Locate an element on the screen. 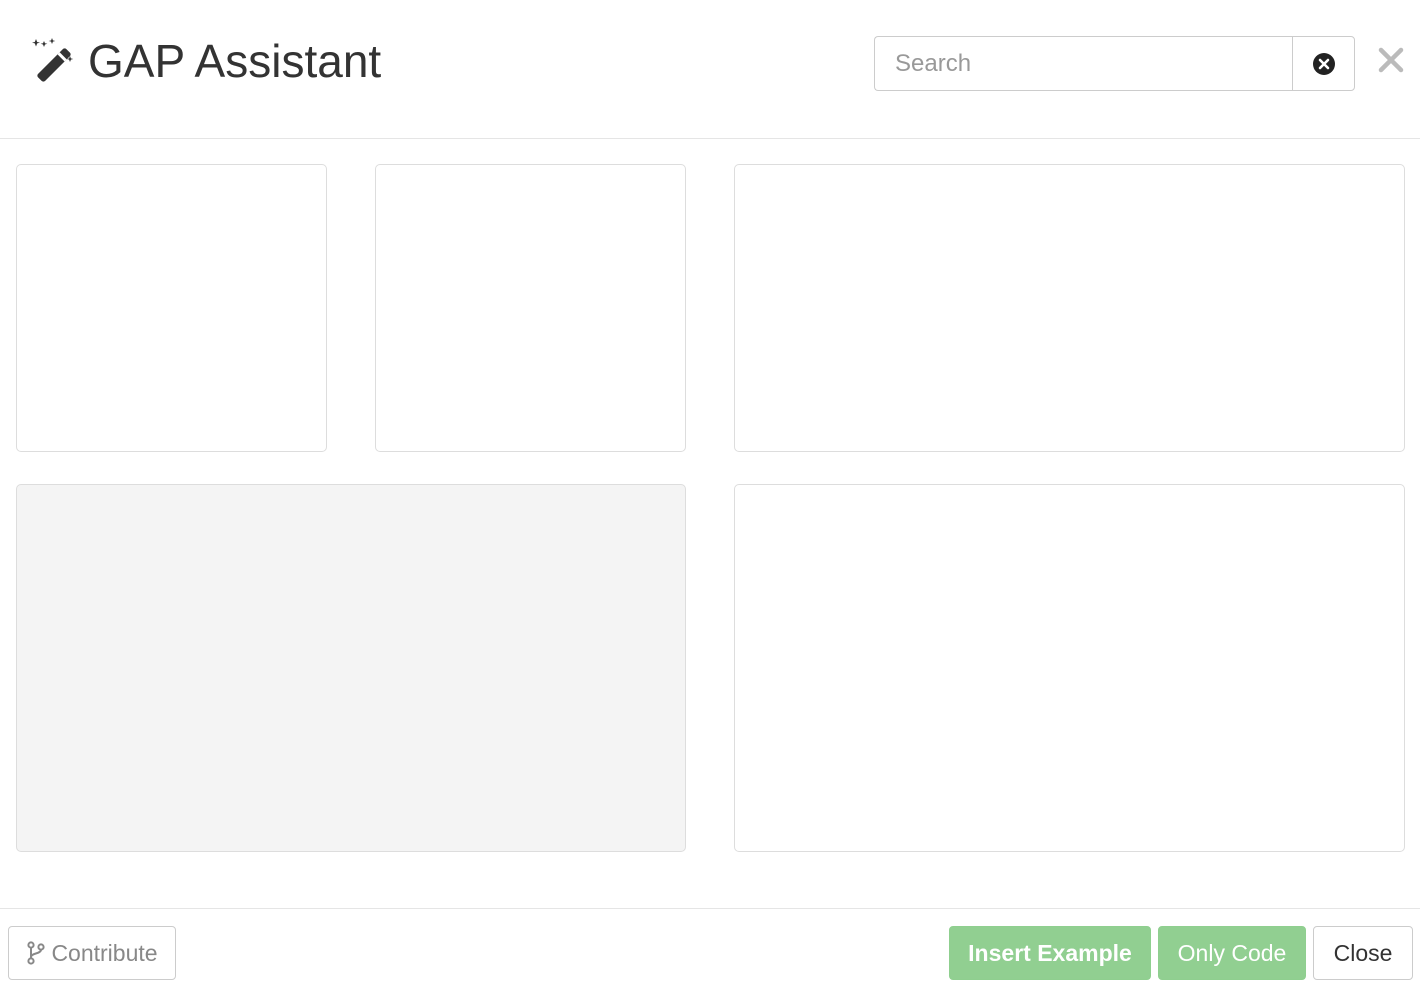 The width and height of the screenshot is (1420, 992). close-button: Close is located at coordinates (1363, 953).